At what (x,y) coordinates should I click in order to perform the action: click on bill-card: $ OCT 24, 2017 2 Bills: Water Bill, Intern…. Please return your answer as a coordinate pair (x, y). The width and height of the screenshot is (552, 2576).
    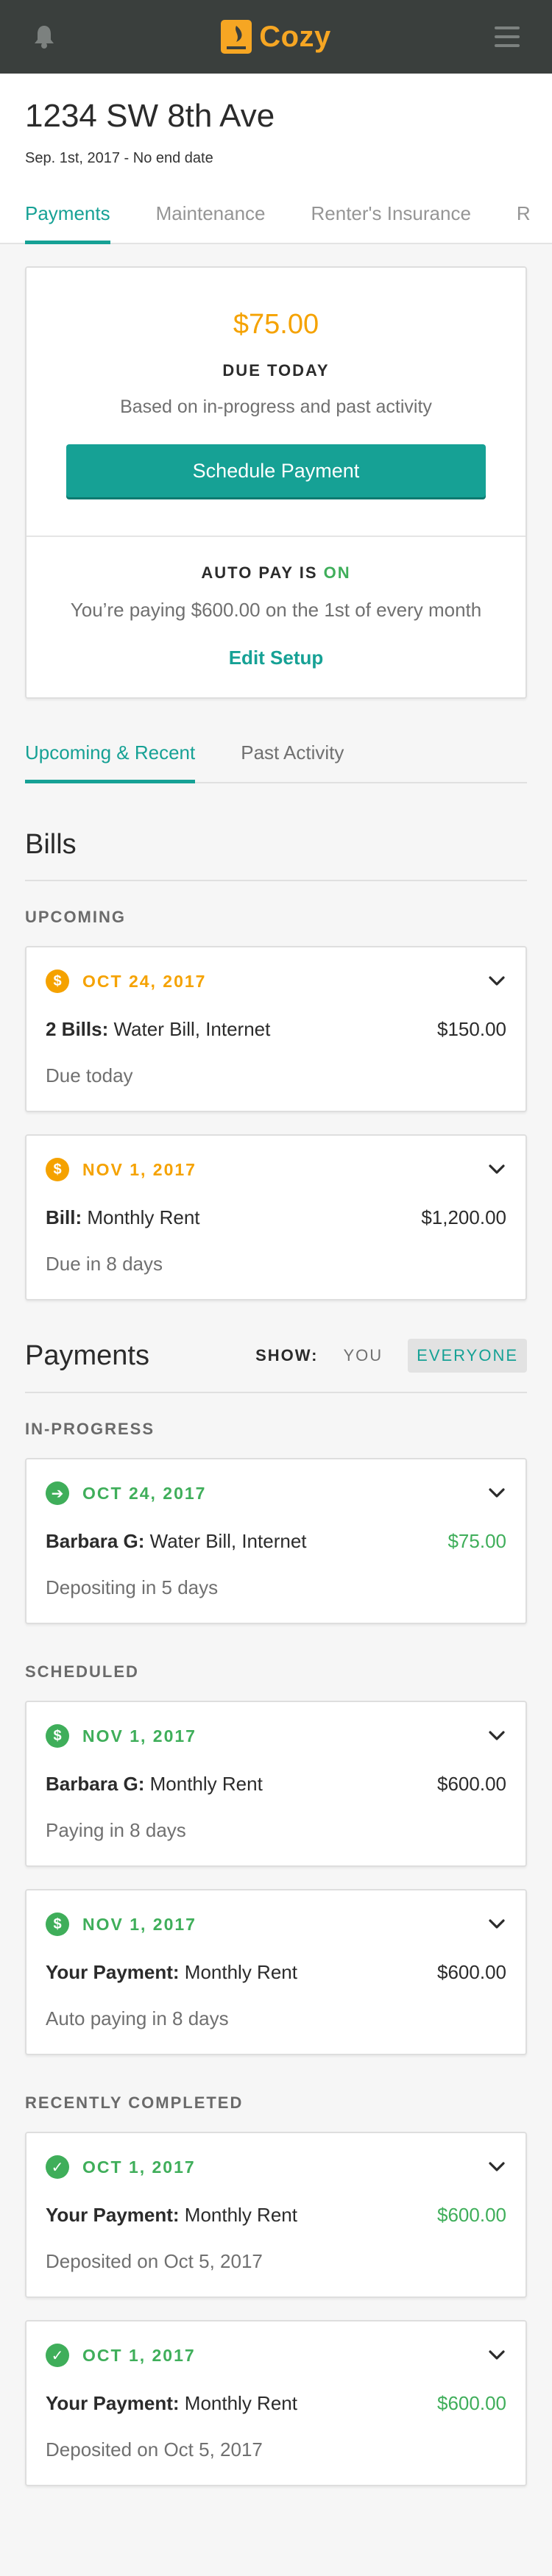
    Looking at the image, I should click on (276, 1029).